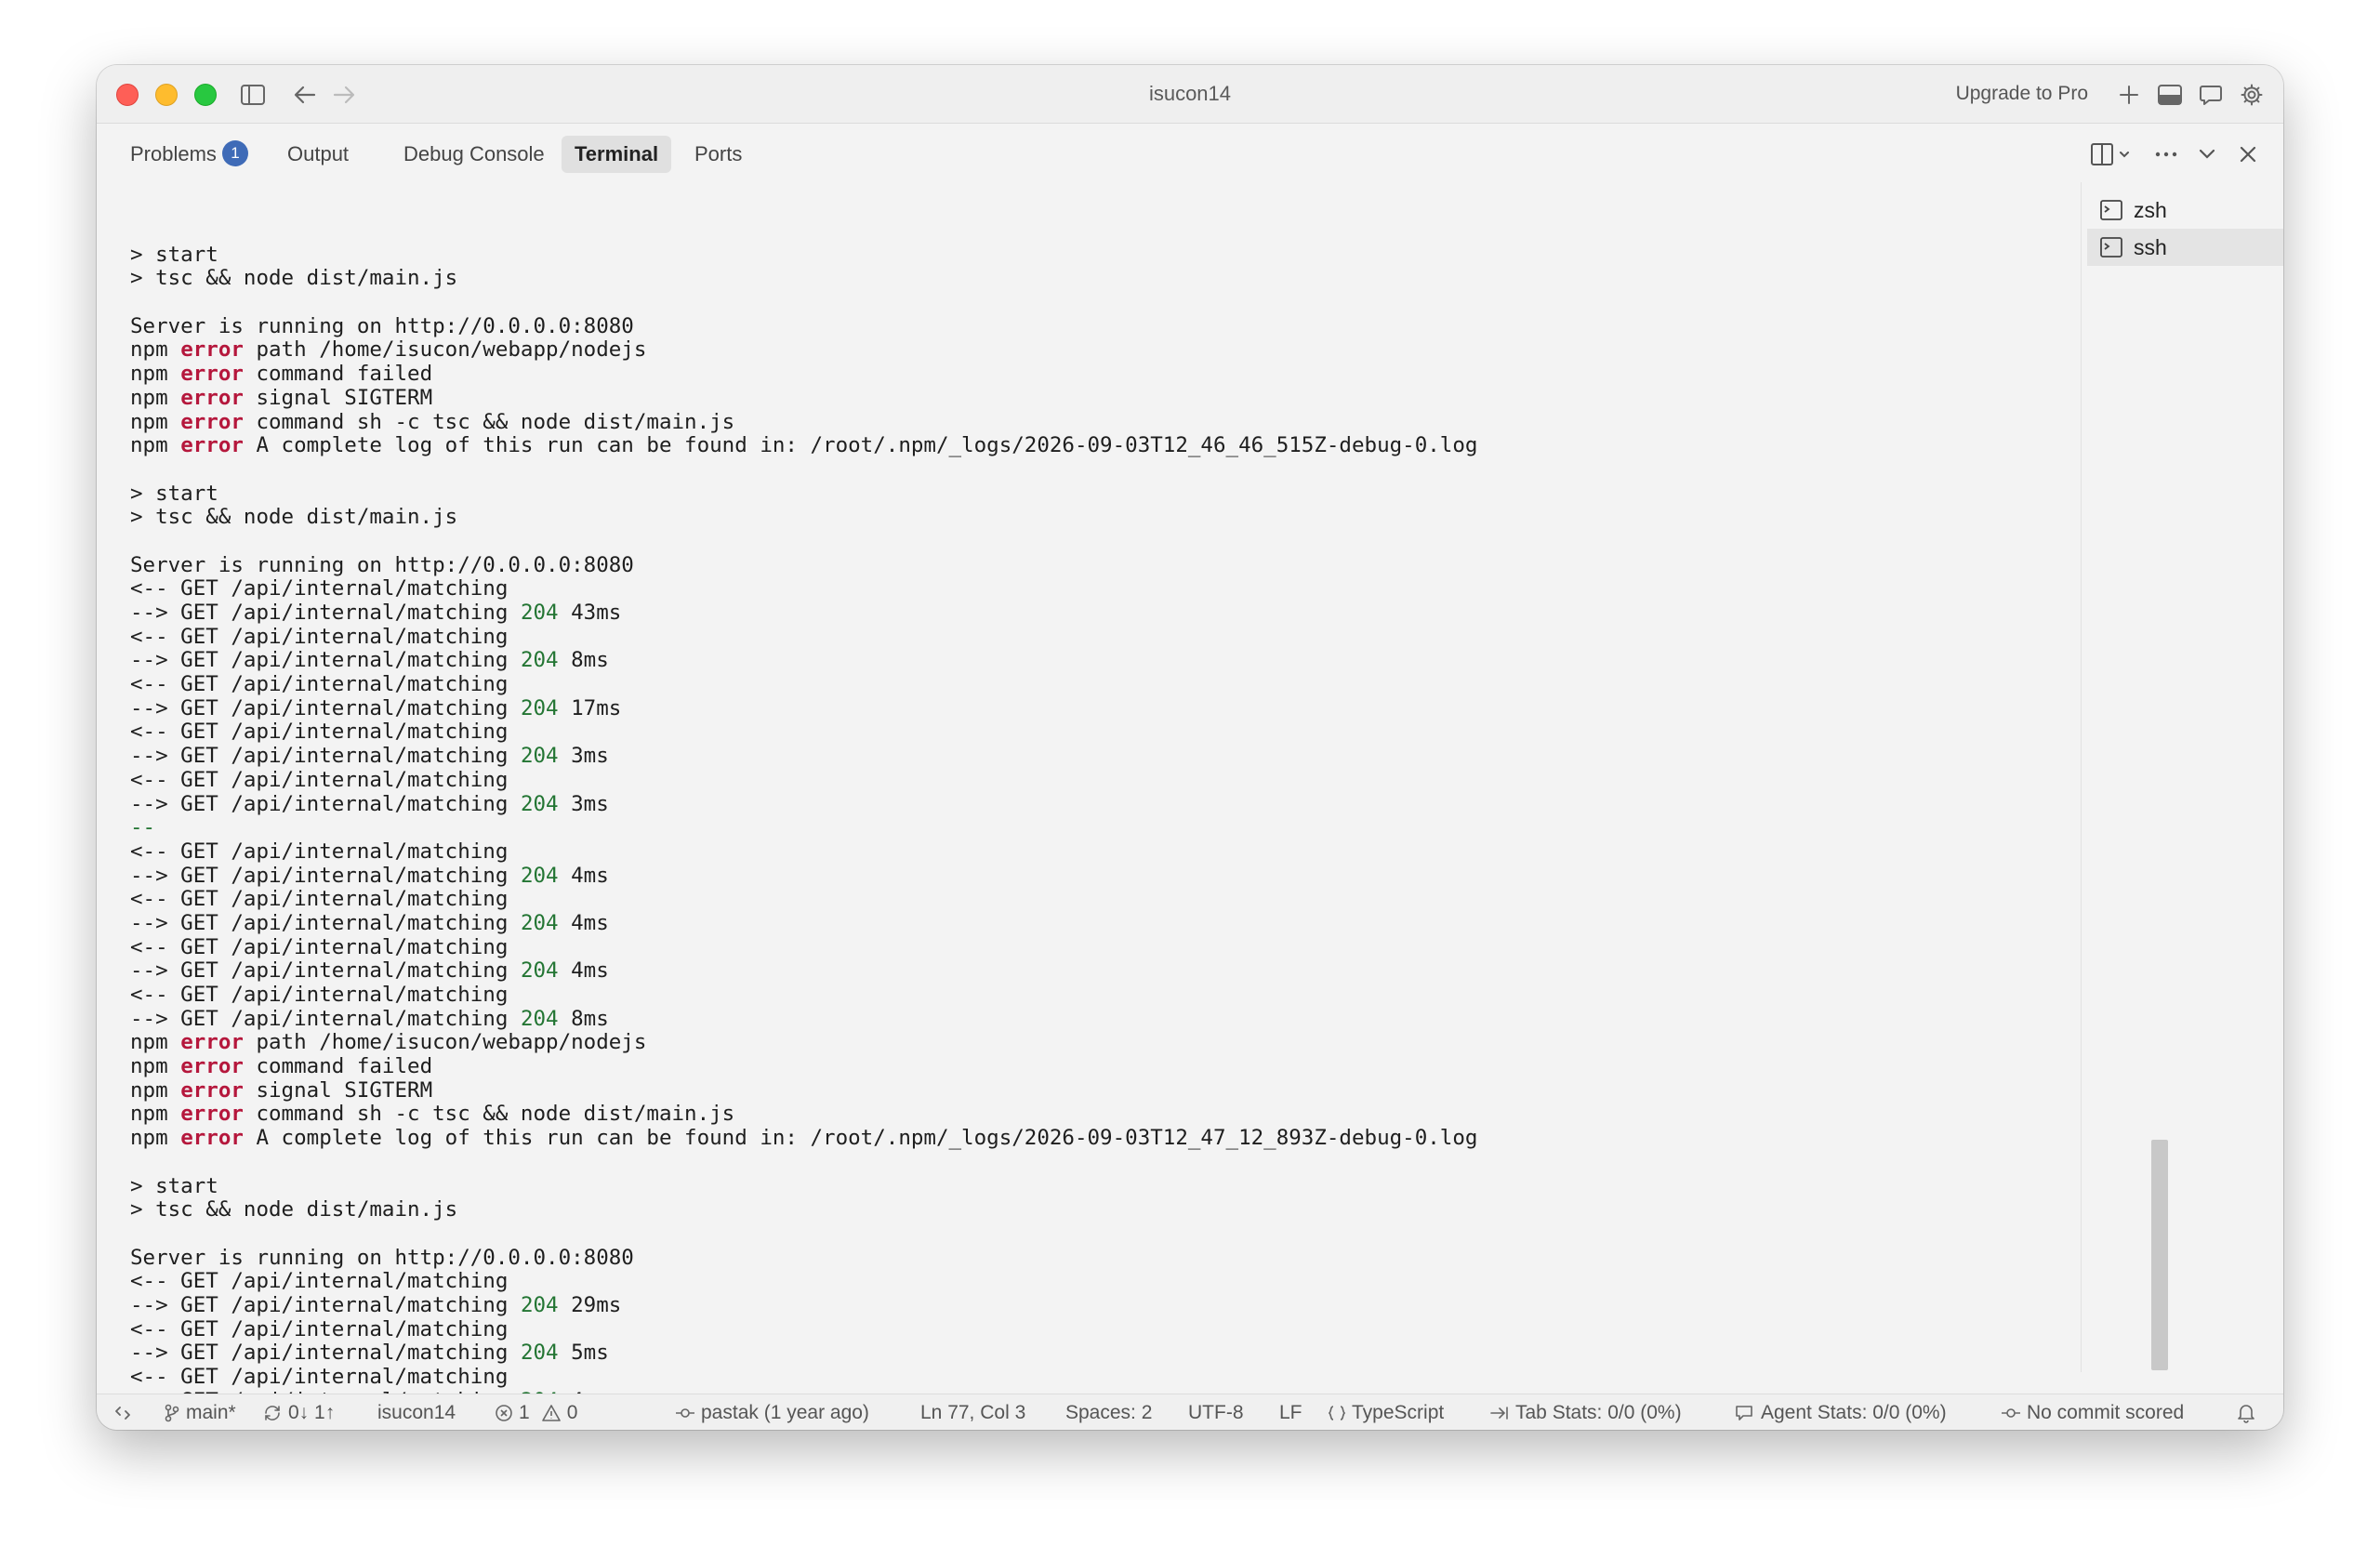  Describe the element at coordinates (200, 1413) in the screenshot. I see `branch-status: main*` at that location.